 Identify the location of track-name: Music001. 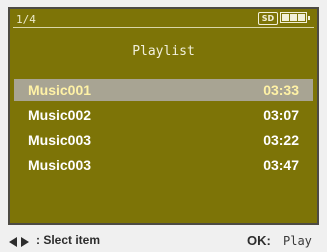
(60, 90).